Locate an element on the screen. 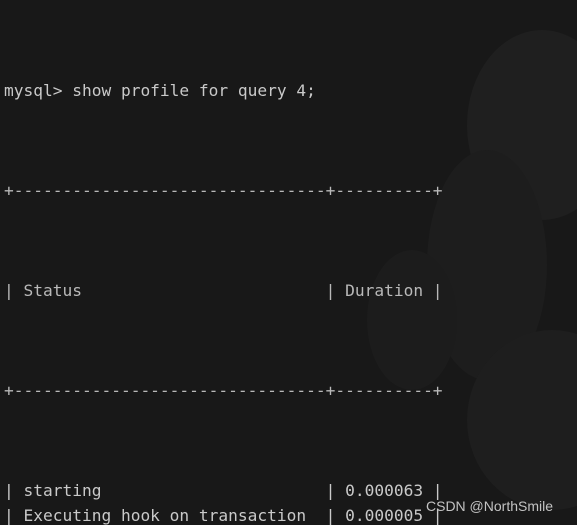  table-row: | starting | 0.000063 | is located at coordinates (223, 490).